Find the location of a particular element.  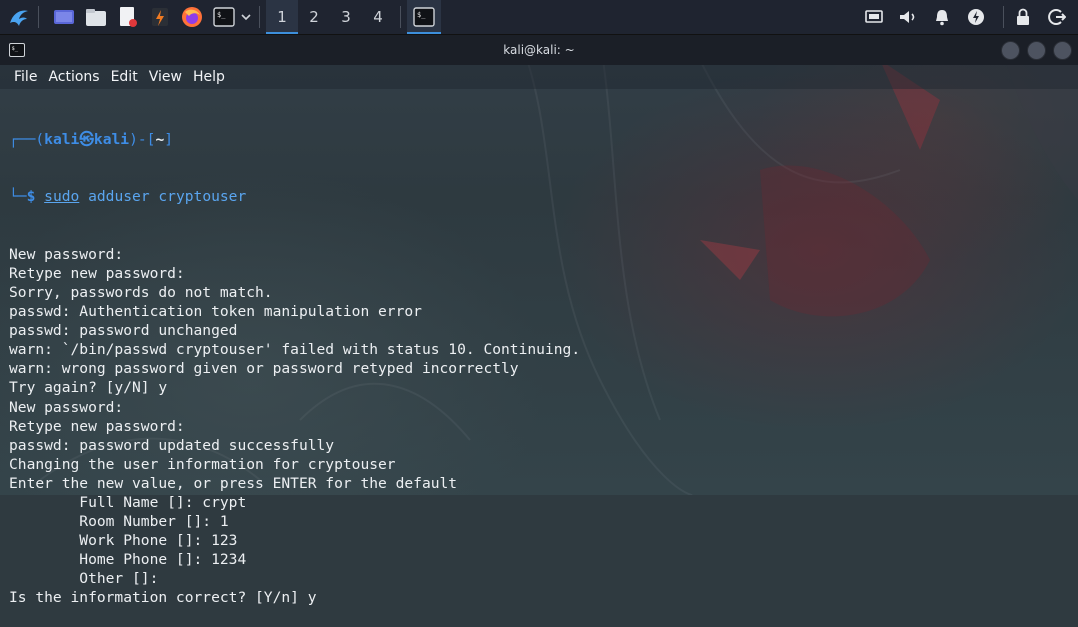

kali-menu-icon is located at coordinates (19, 17).